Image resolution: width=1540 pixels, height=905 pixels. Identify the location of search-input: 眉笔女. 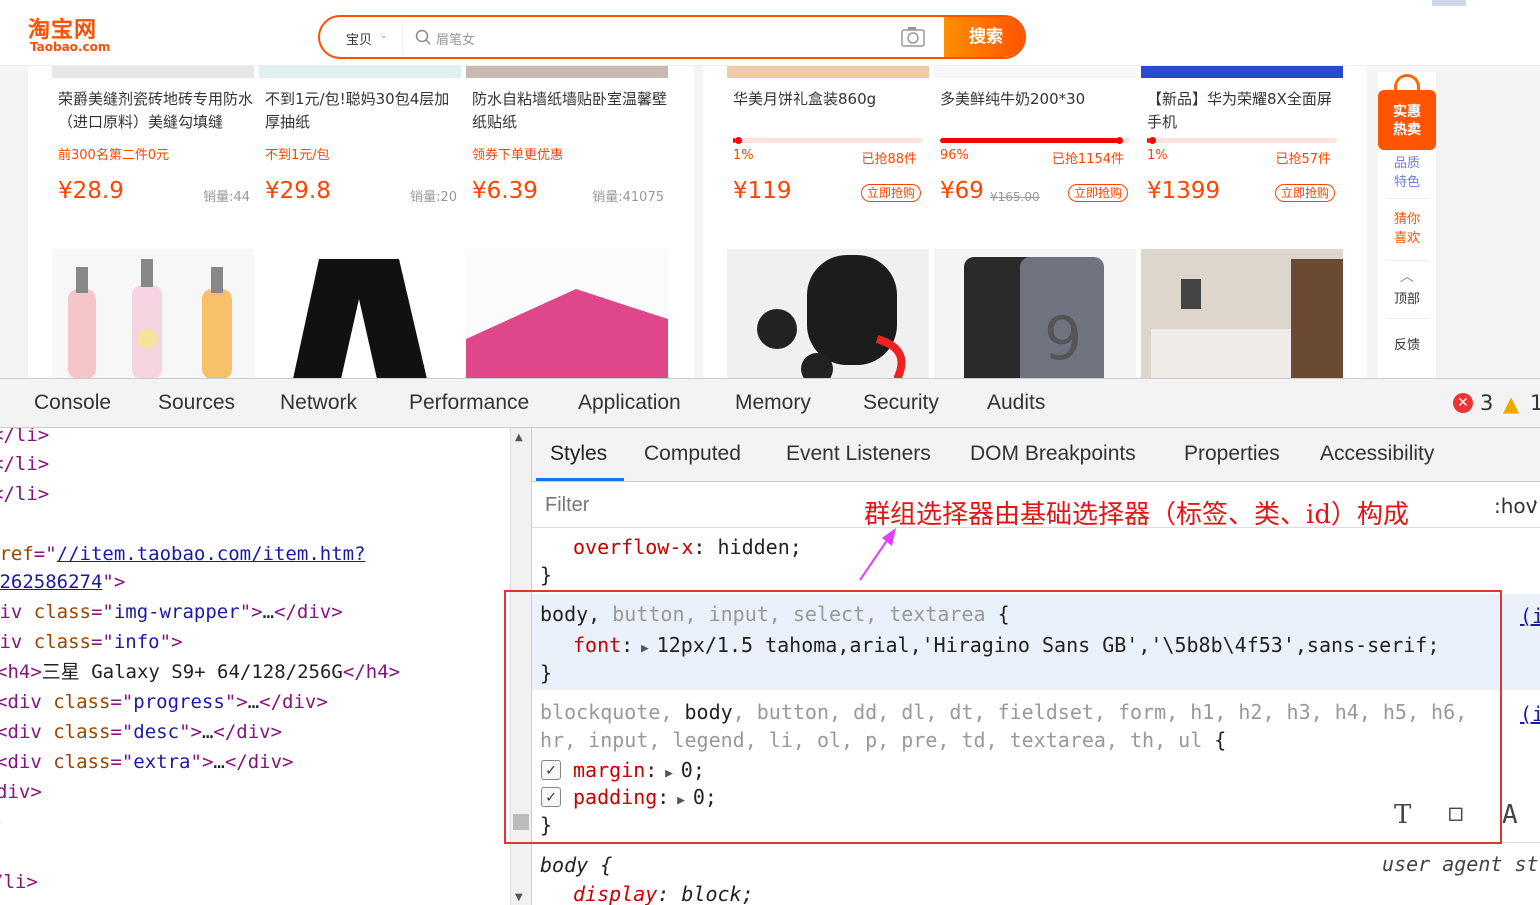
(455, 38).